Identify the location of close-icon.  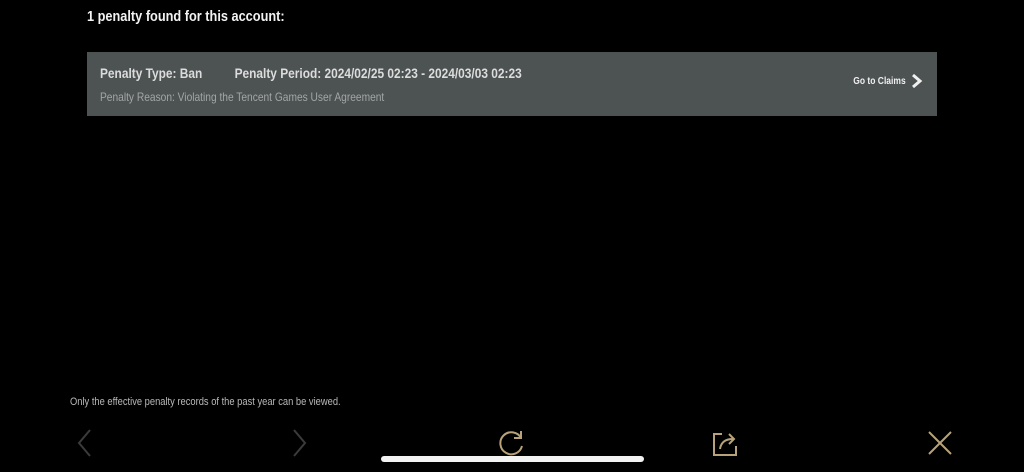
(940, 445).